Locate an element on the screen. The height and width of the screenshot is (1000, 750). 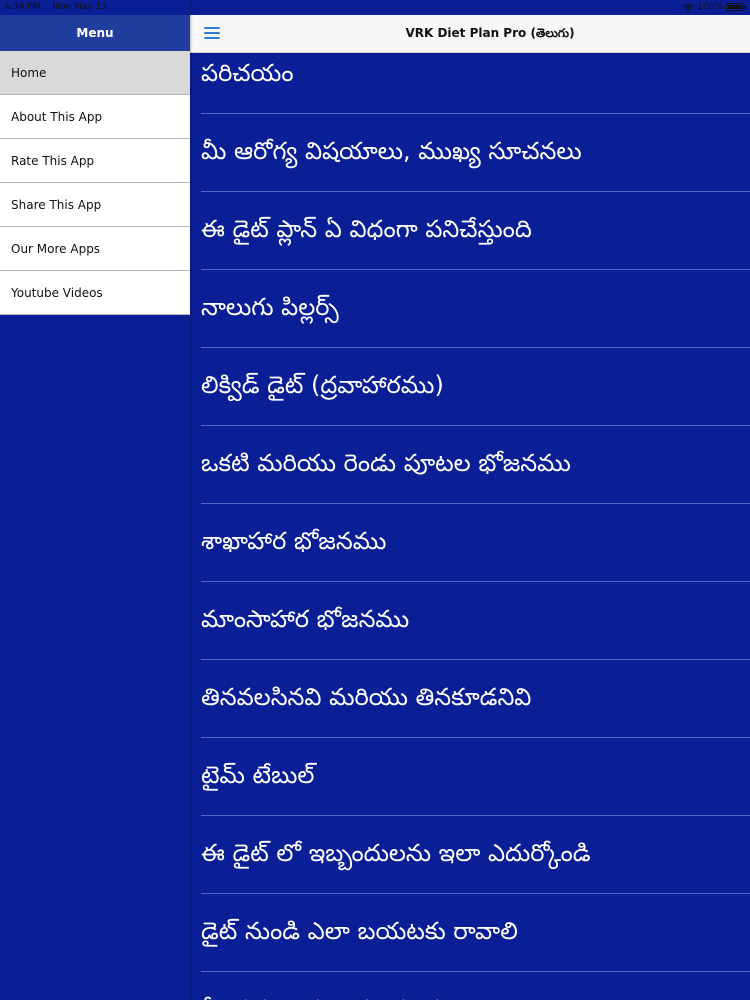
status-date: Mon May 13 is located at coordinates (79, 7).